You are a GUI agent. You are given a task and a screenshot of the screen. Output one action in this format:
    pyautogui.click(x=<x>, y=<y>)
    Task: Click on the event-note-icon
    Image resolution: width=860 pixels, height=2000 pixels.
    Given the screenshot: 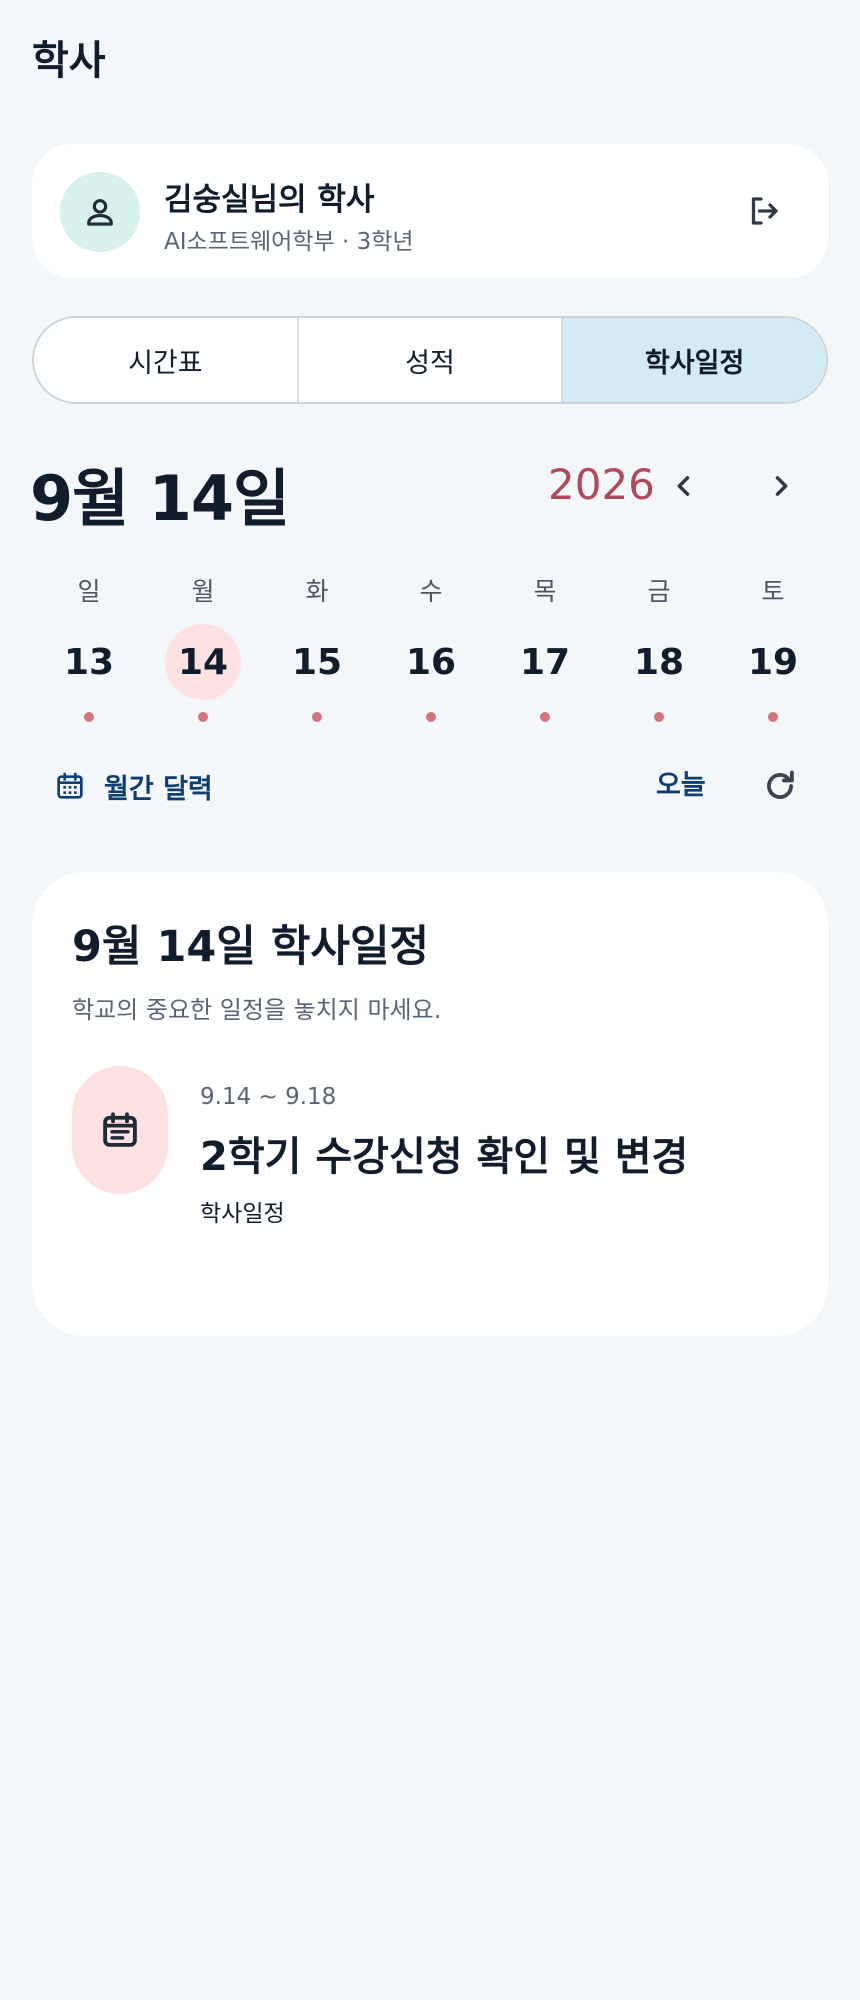 What is the action you would take?
    pyautogui.click(x=120, y=1129)
    